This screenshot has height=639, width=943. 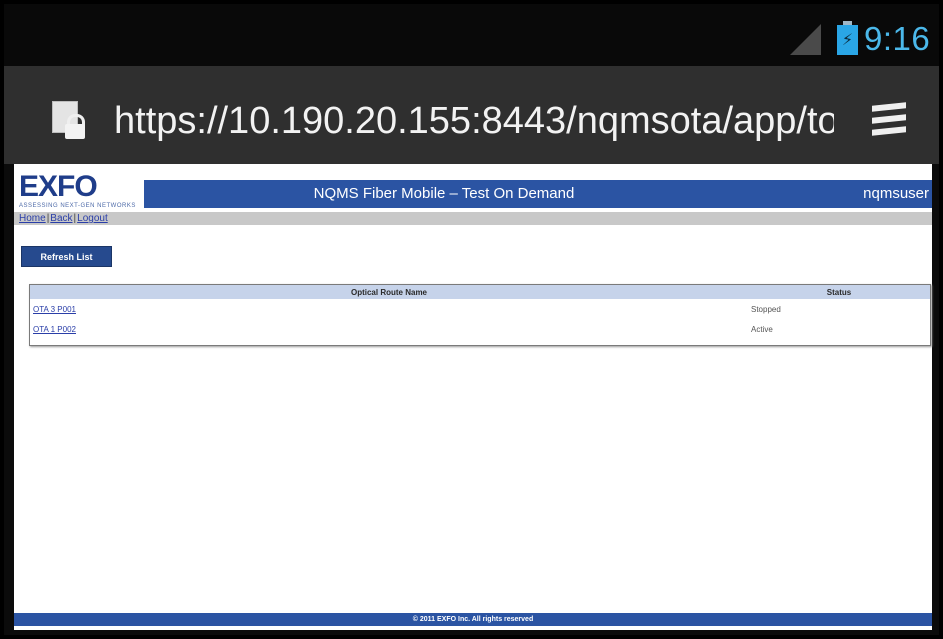 What do you see at coordinates (847, 38) in the screenshot?
I see `battery-charging-icon: ⚡` at bounding box center [847, 38].